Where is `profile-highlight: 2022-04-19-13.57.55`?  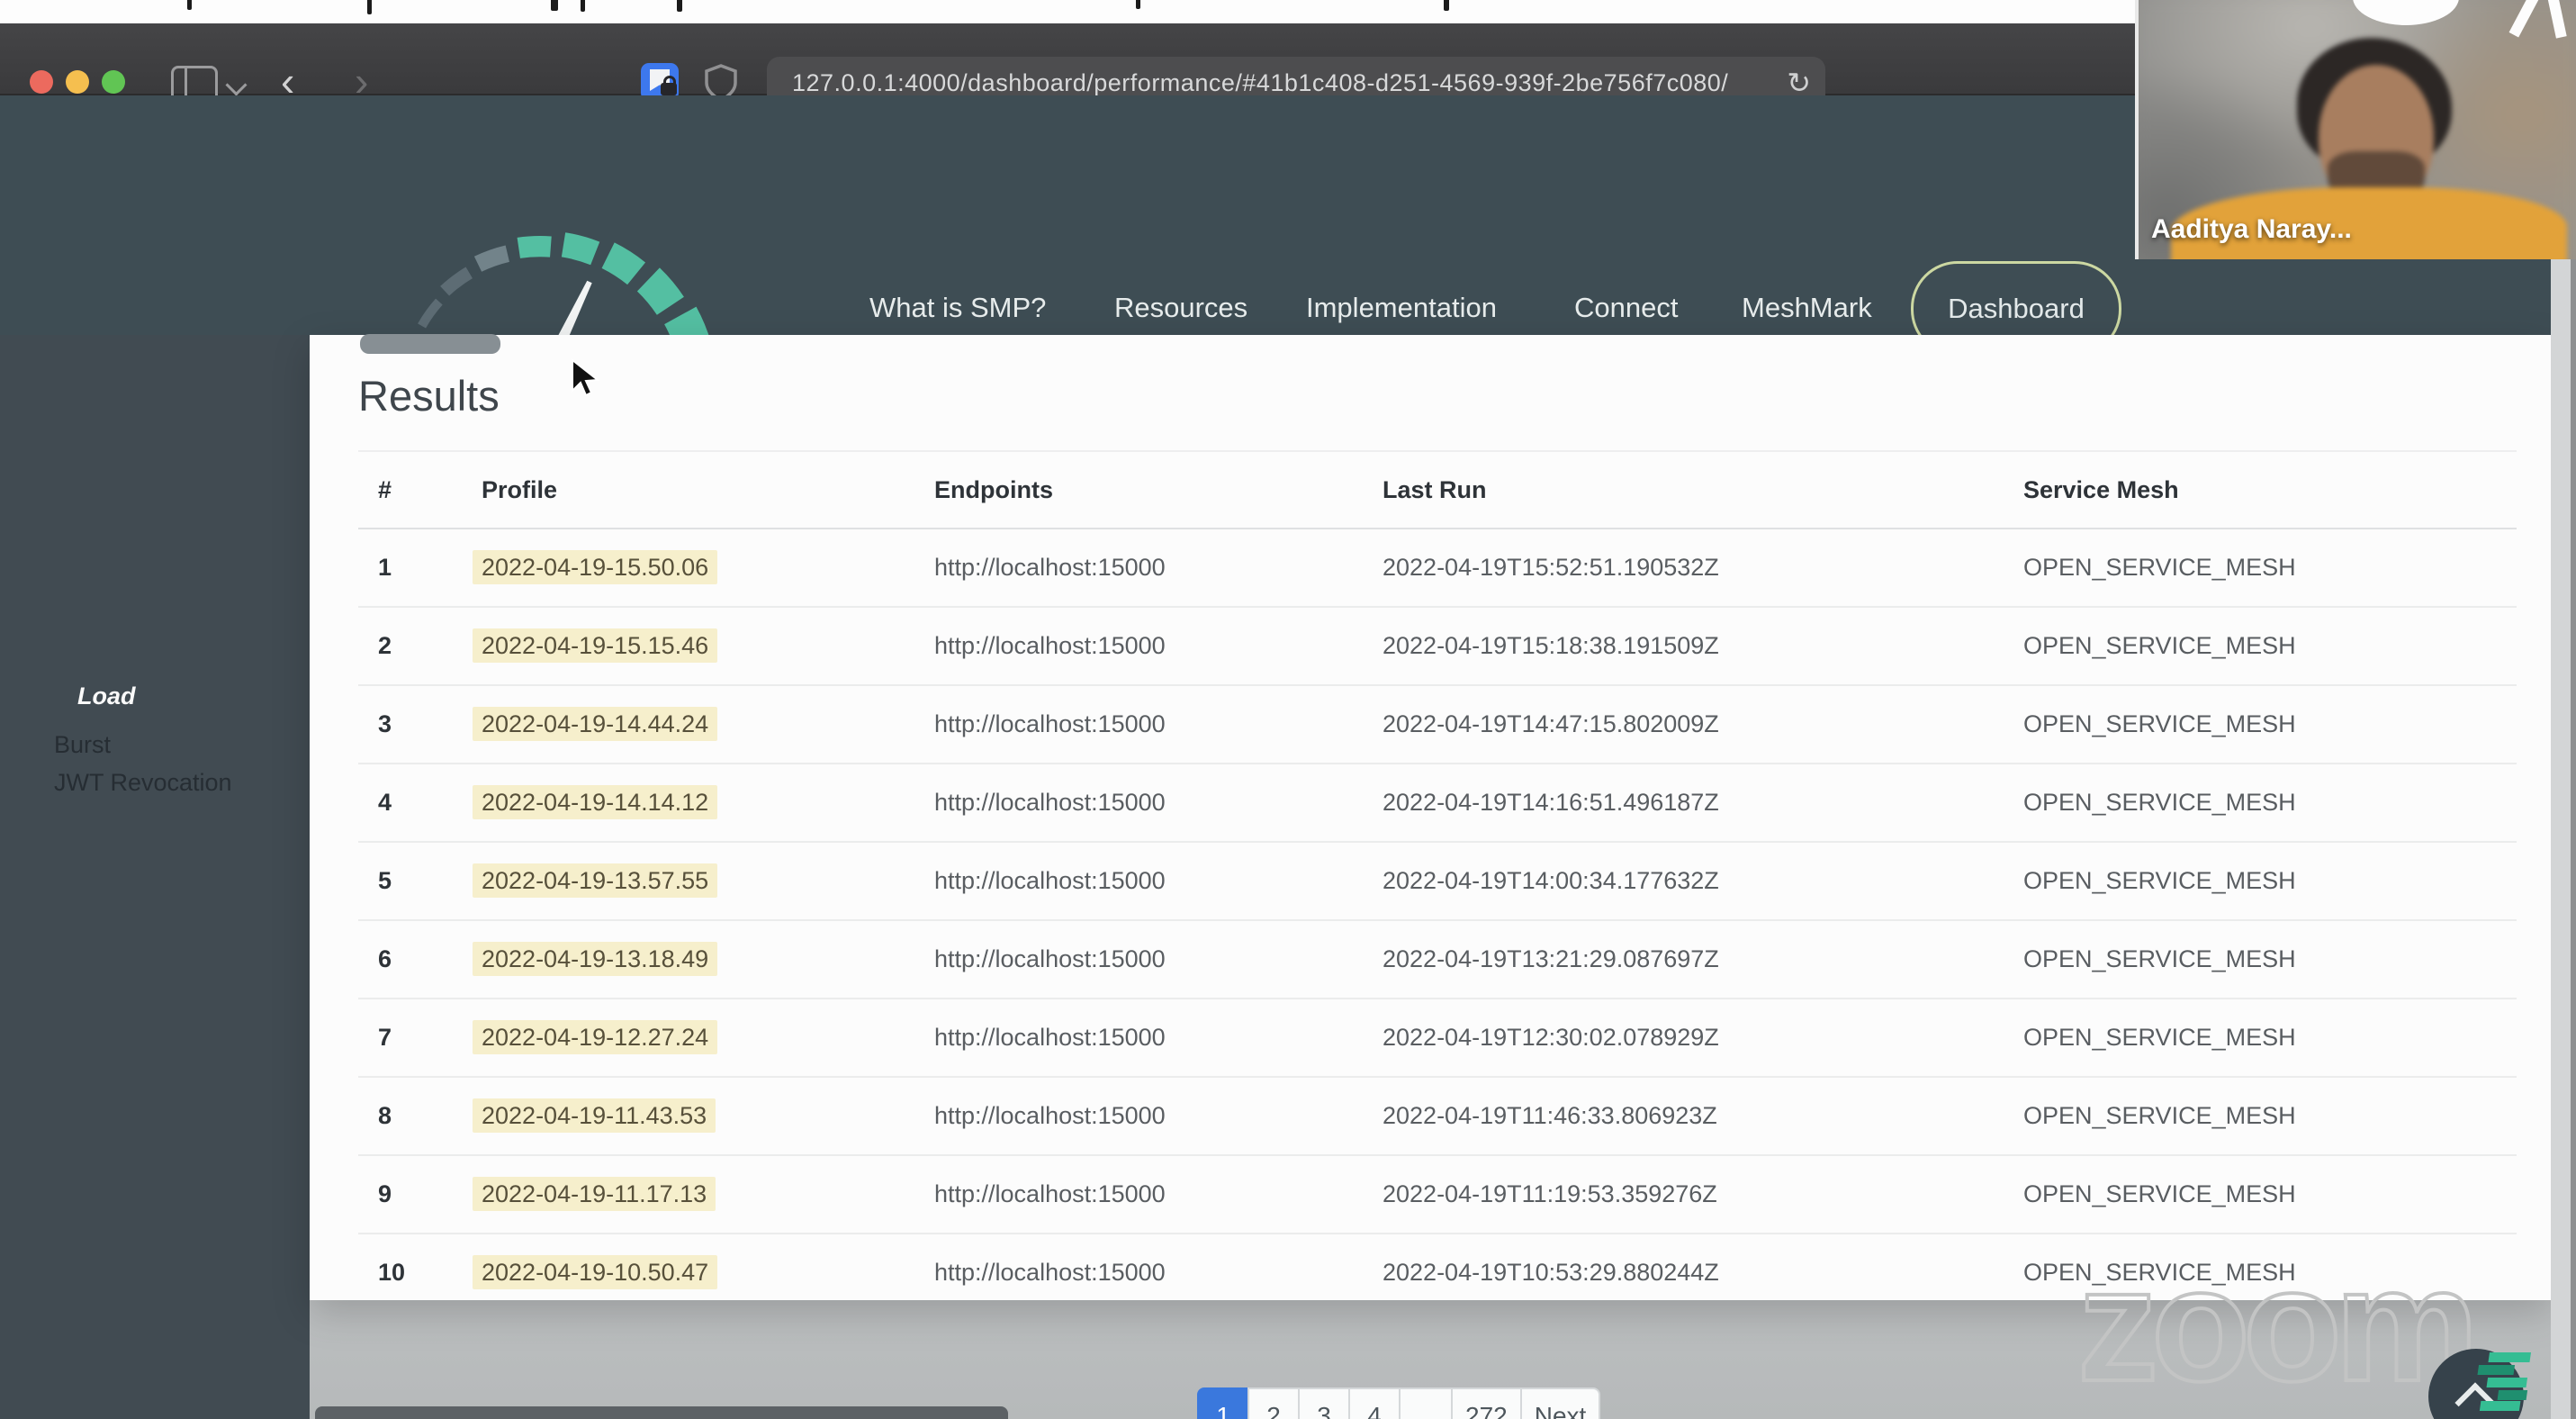
profile-highlight: 2022-04-19-13.57.55 is located at coordinates (595, 880).